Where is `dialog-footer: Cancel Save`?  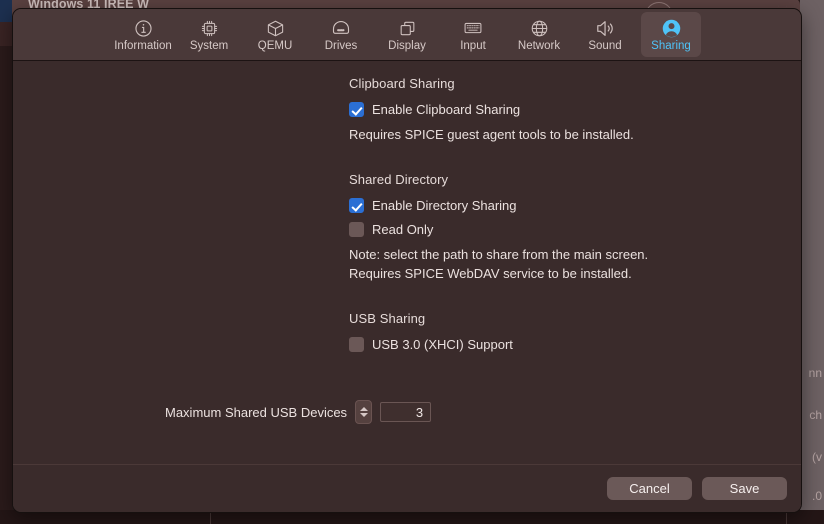
dialog-footer: Cancel Save is located at coordinates (407, 488).